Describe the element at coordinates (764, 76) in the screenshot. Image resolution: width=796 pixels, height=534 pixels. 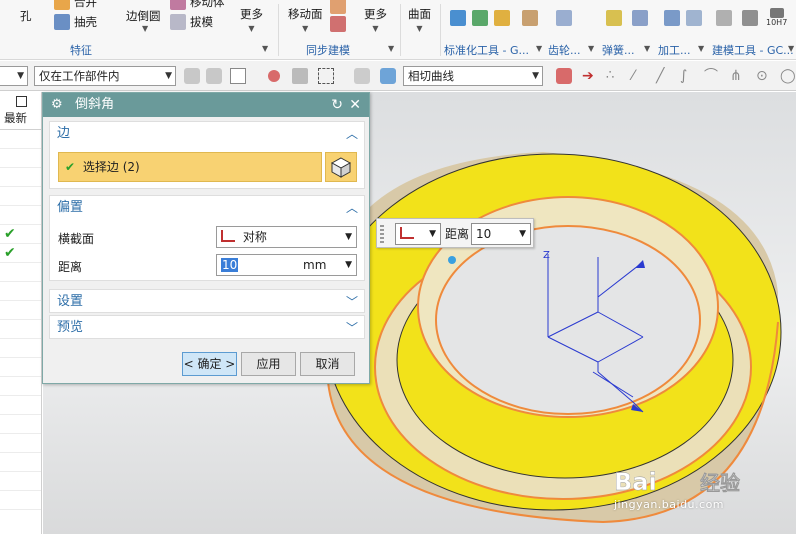
I see `center-icon: ⊙` at that location.